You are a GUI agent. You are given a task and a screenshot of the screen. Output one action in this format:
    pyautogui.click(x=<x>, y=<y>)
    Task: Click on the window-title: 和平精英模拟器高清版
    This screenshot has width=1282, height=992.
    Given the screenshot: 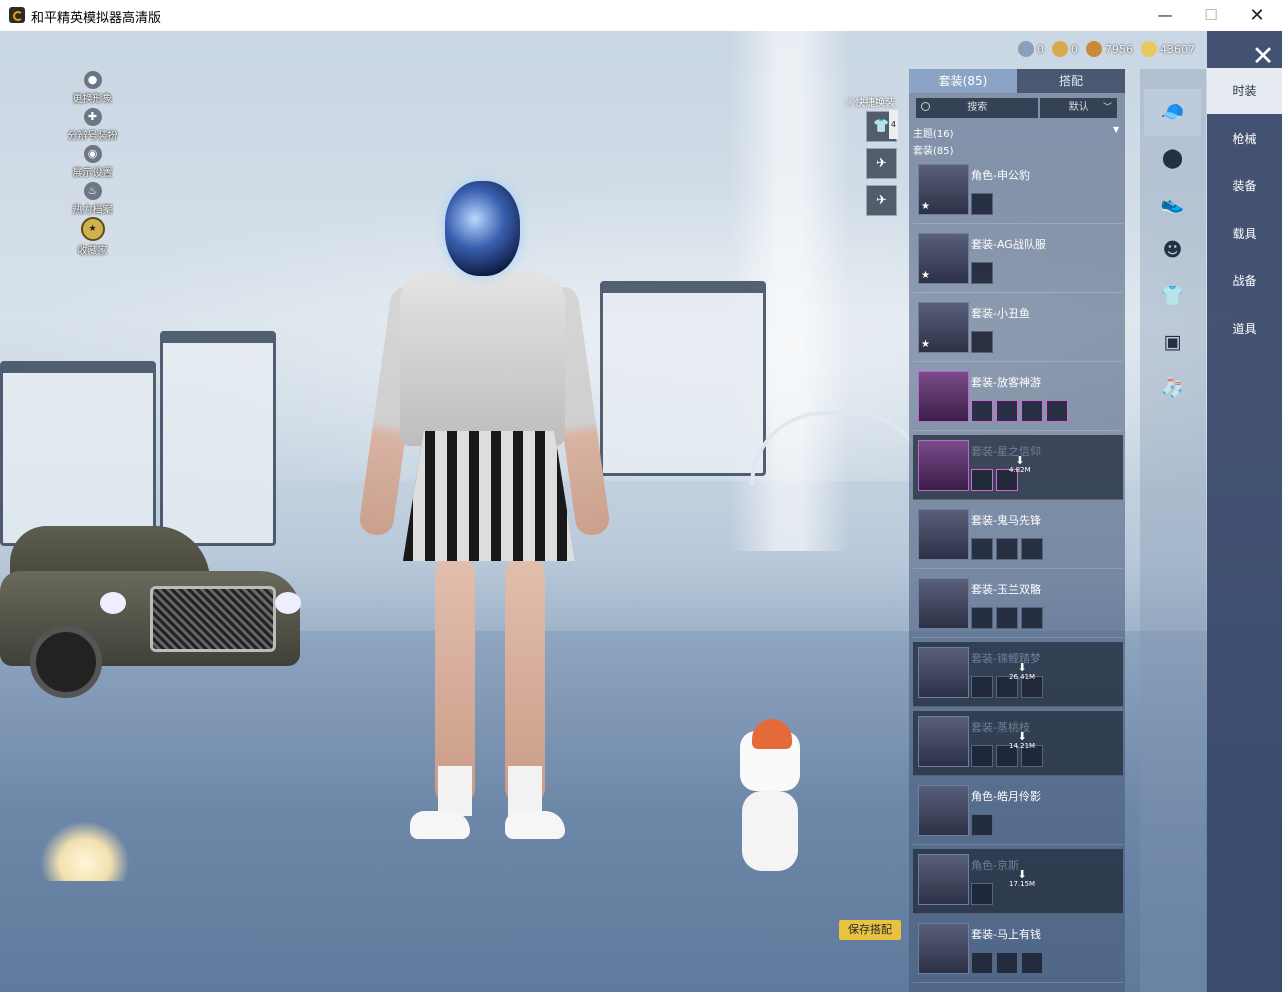 What is the action you would take?
    pyautogui.click(x=96, y=18)
    